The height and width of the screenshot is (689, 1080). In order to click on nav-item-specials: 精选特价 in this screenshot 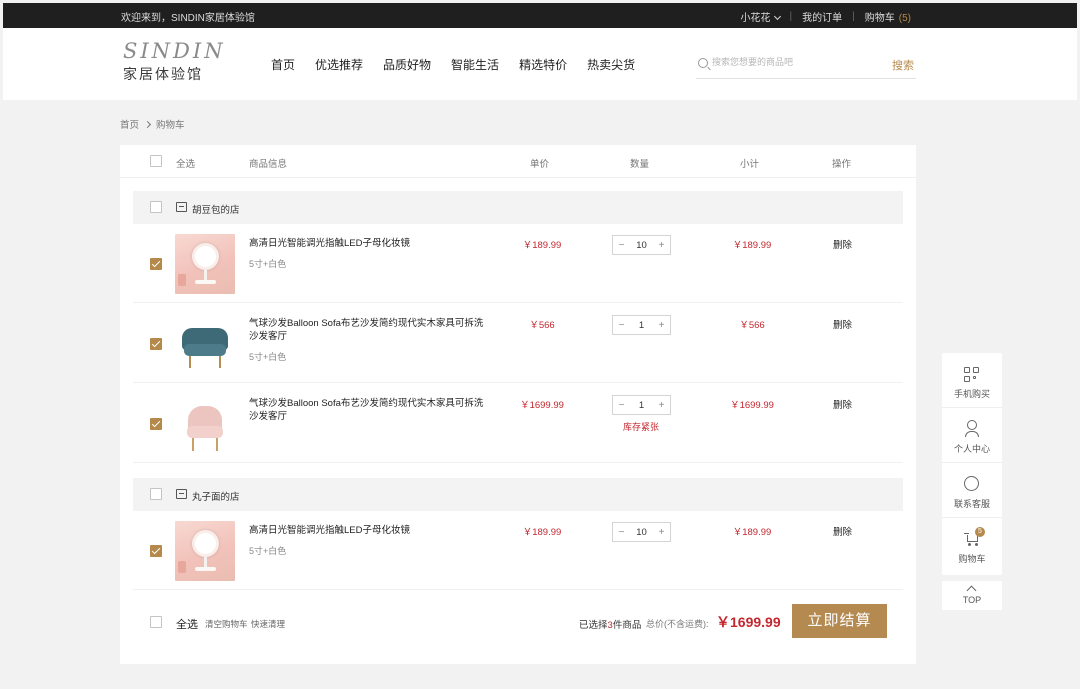, I will do `click(543, 64)`.